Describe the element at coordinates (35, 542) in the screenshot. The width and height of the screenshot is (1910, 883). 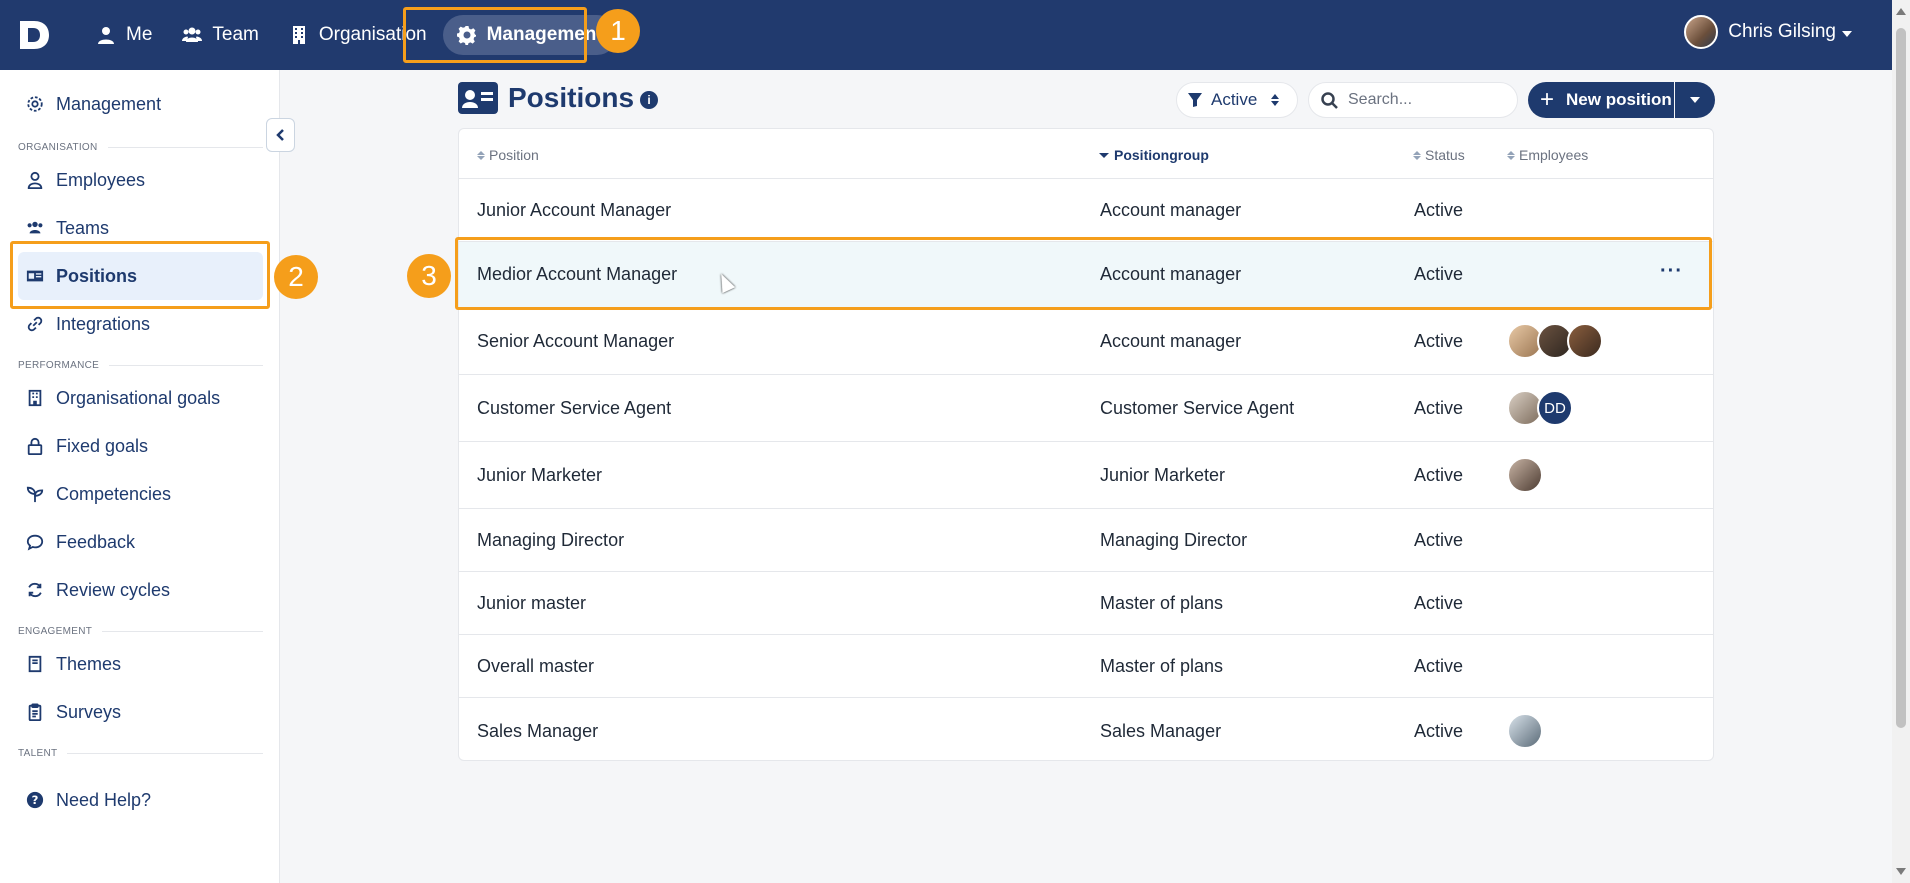
I see `chat-bubble-icon` at that location.